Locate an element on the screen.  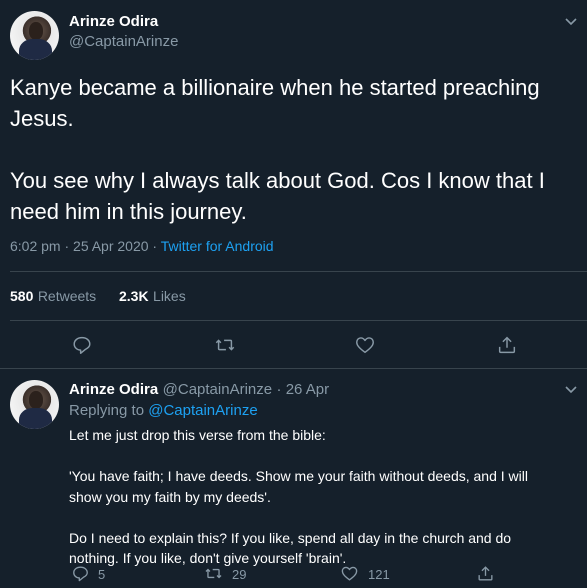
tweet-source: Twitter for Android is located at coordinates (217, 246).